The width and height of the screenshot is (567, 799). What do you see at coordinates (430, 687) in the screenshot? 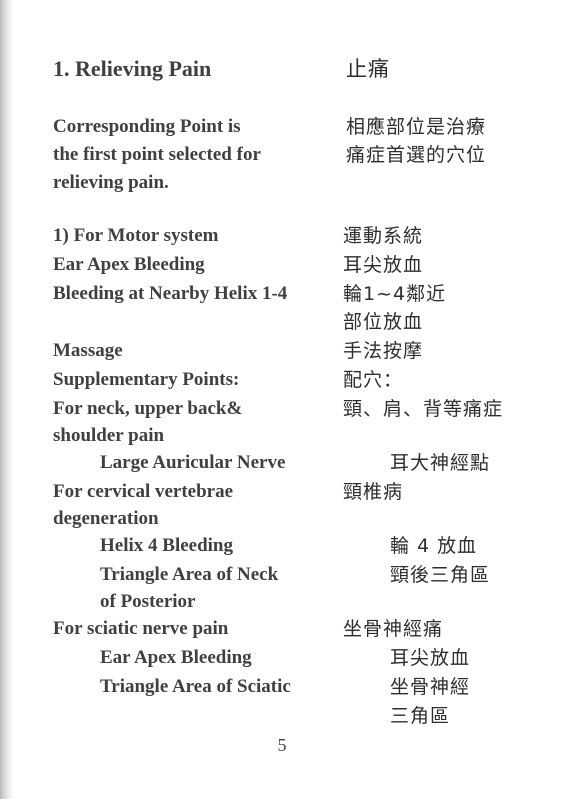
I see `triangle-sciatic-zh-1: 坐骨神經` at bounding box center [430, 687].